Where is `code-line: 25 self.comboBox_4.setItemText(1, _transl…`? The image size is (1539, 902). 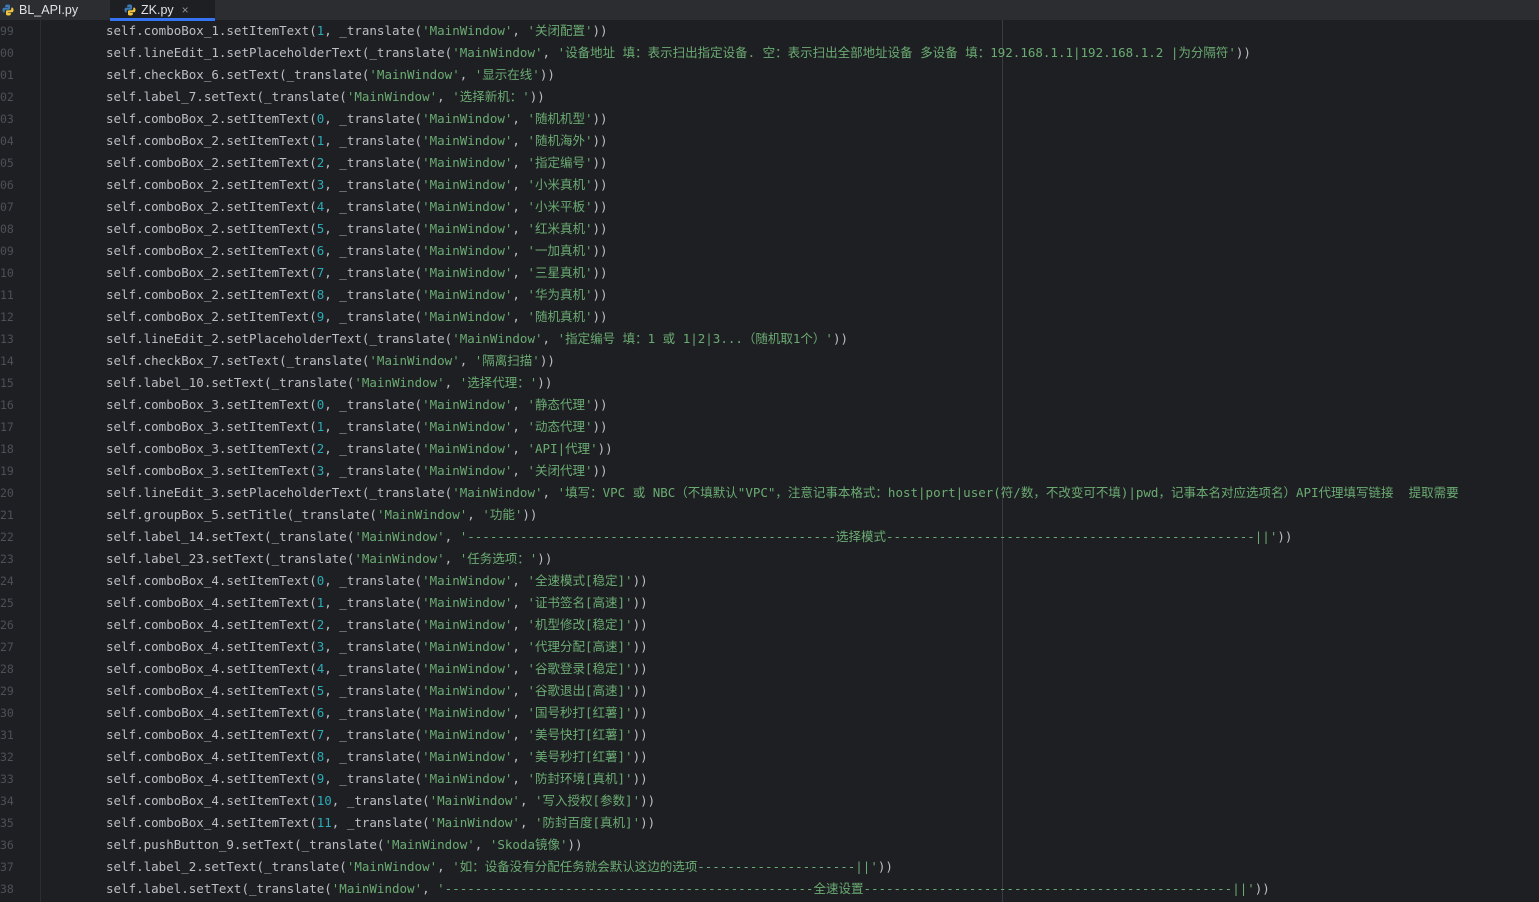
code-line: 25 self.comboBox_4.setItemText(1, _transl… is located at coordinates (769, 603).